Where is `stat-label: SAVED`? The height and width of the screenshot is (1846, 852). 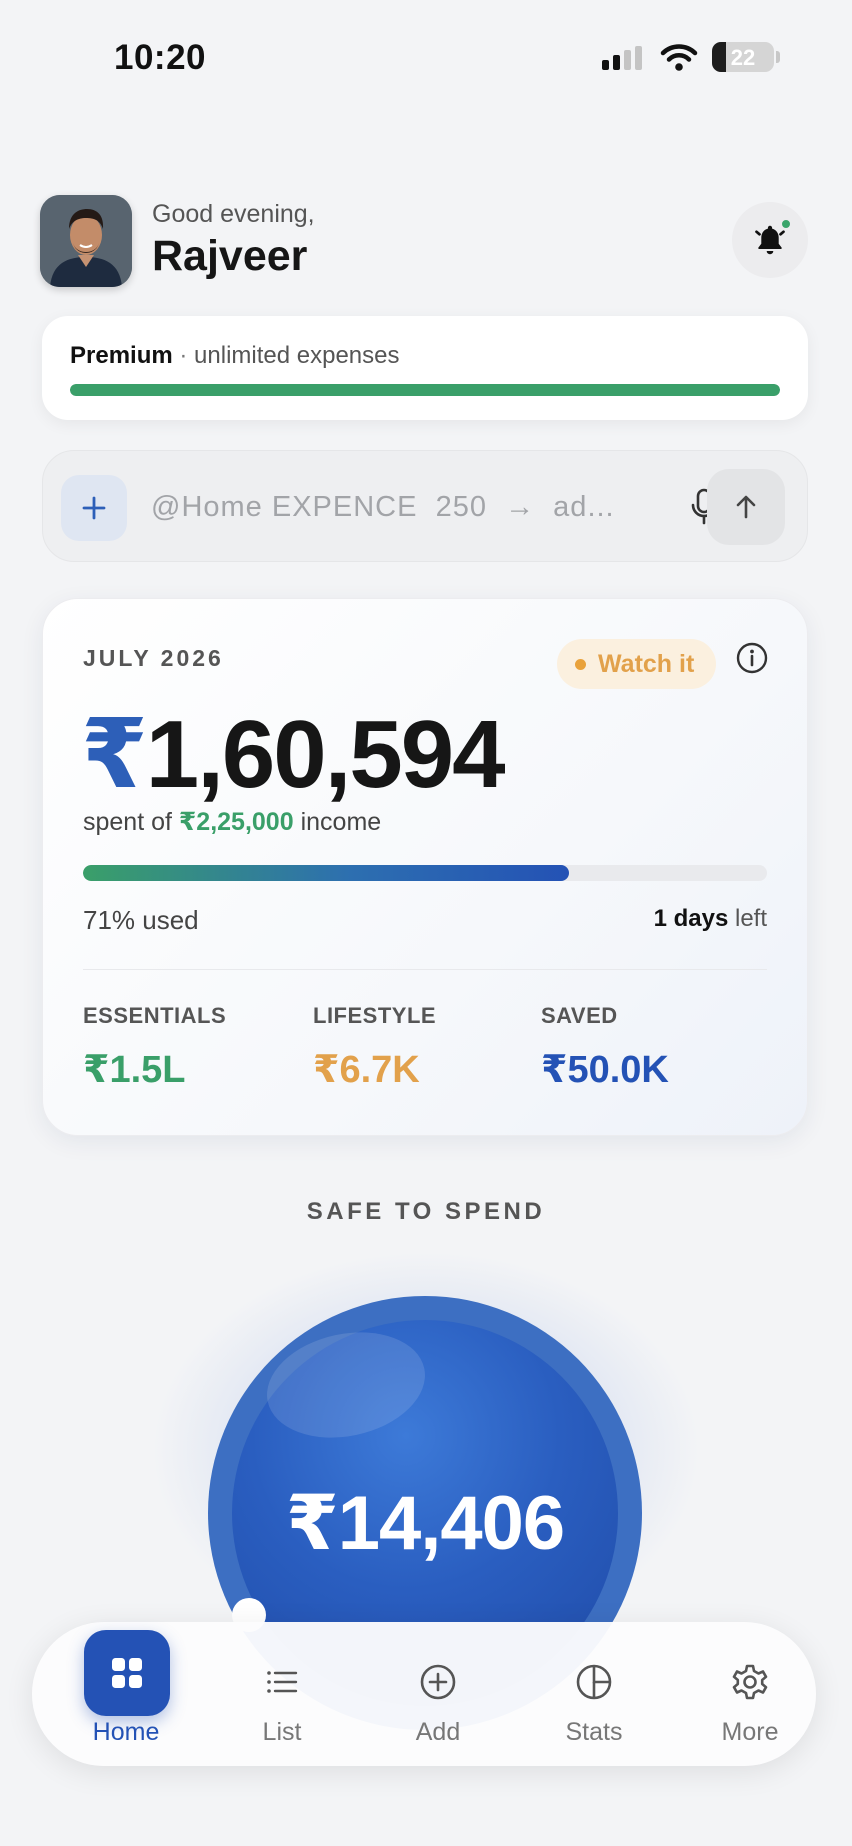
stat-label: SAVED is located at coordinates (579, 1015).